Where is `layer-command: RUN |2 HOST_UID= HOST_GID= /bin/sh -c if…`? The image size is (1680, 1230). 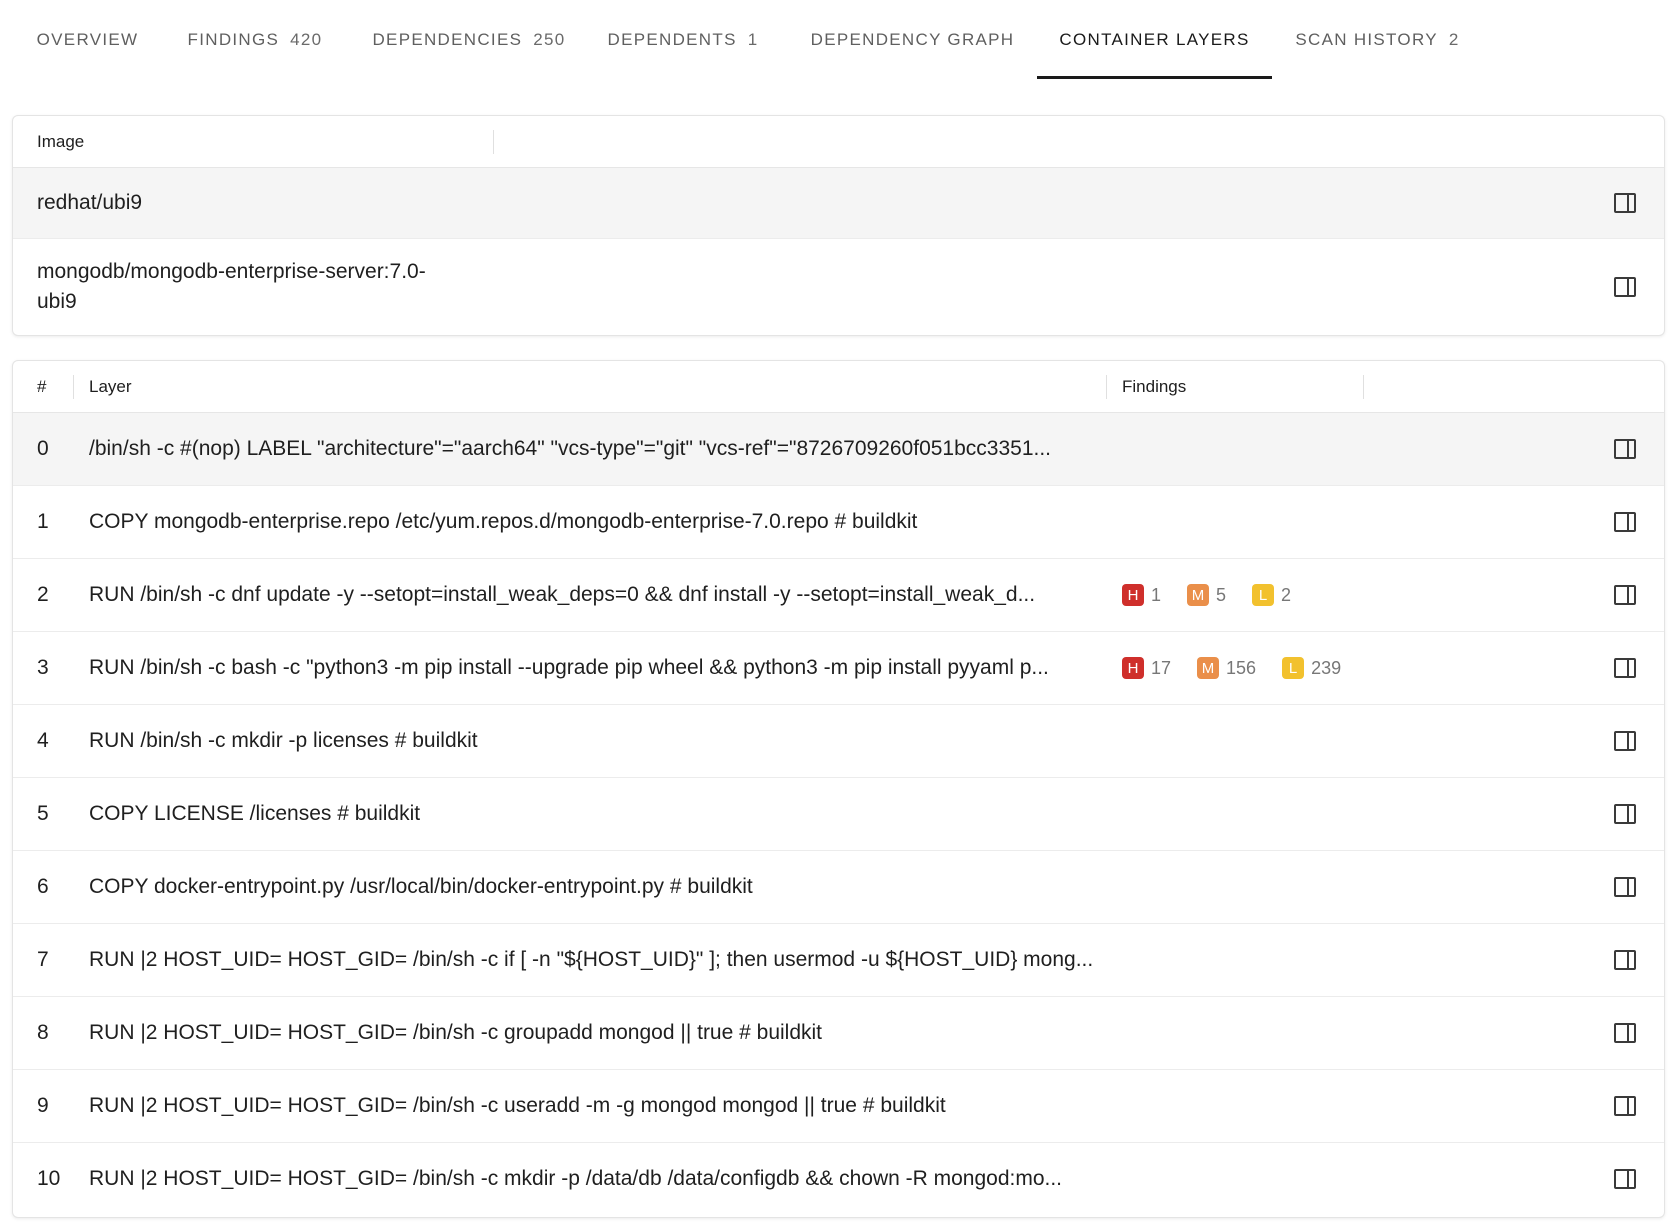 layer-command: RUN |2 HOST_UID= HOST_GID= /bin/sh -c if… is located at coordinates (591, 959).